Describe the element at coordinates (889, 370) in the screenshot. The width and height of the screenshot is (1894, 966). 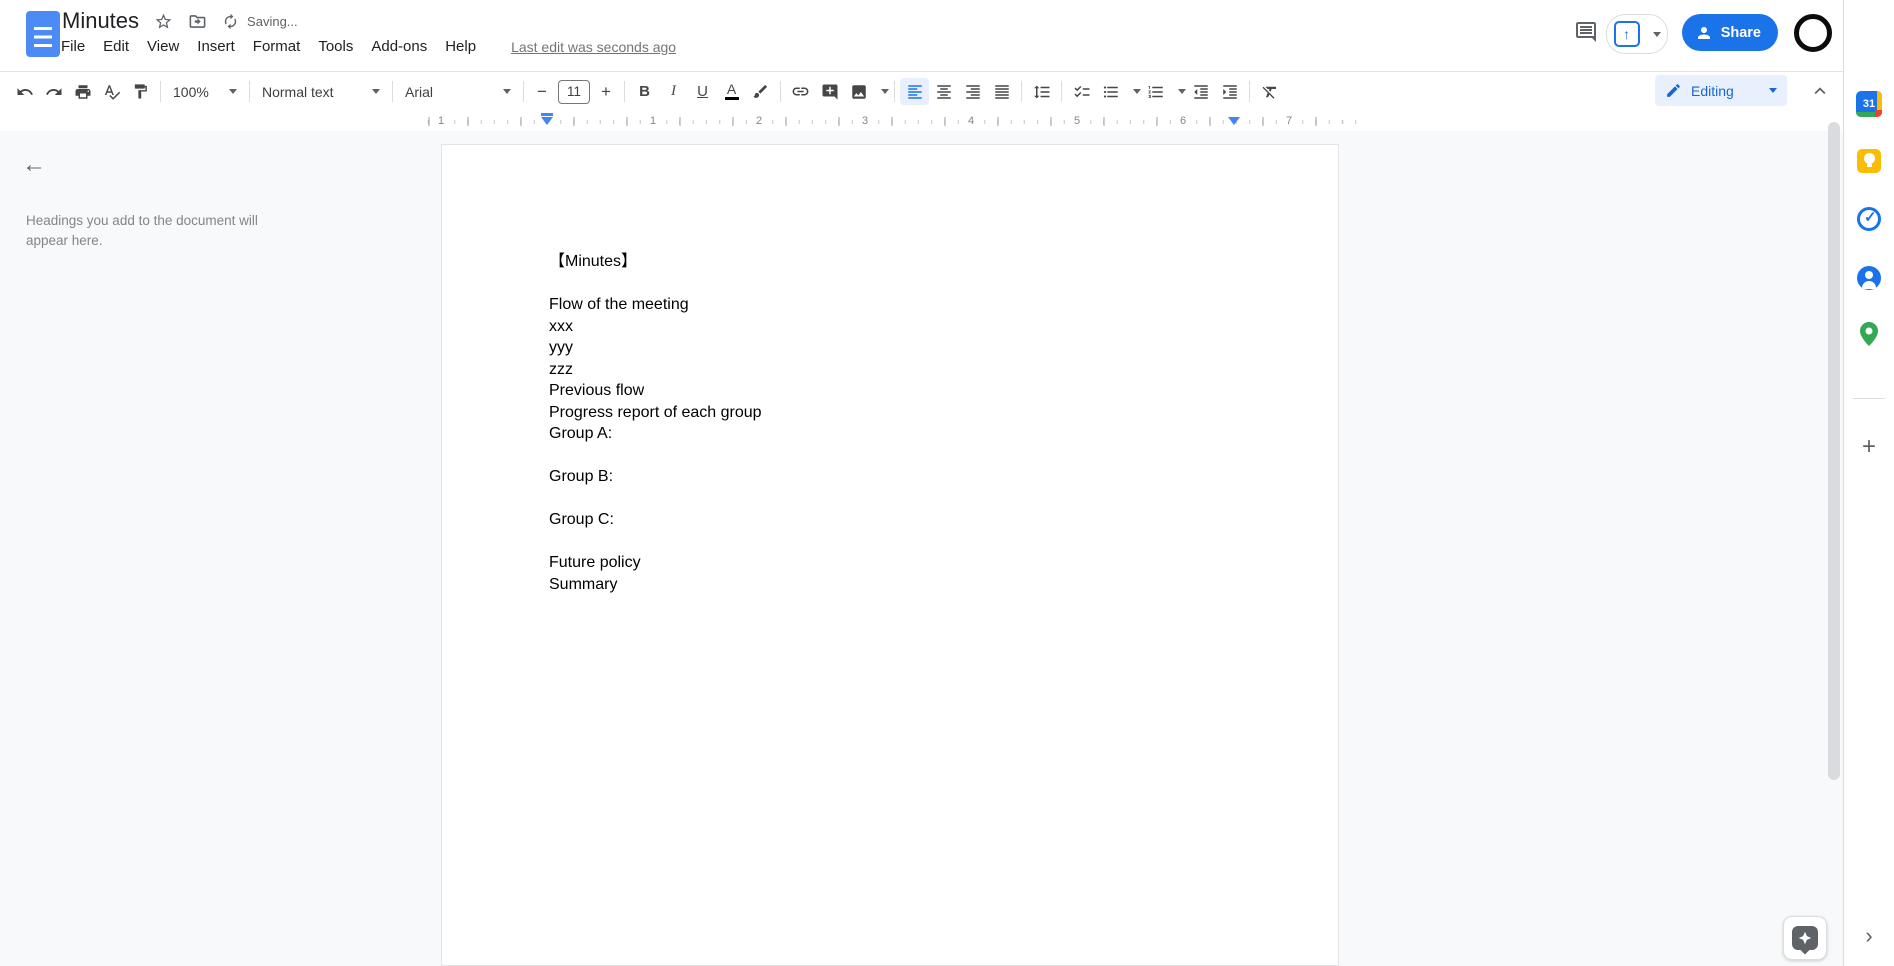
I see `doc-line: zzz` at that location.